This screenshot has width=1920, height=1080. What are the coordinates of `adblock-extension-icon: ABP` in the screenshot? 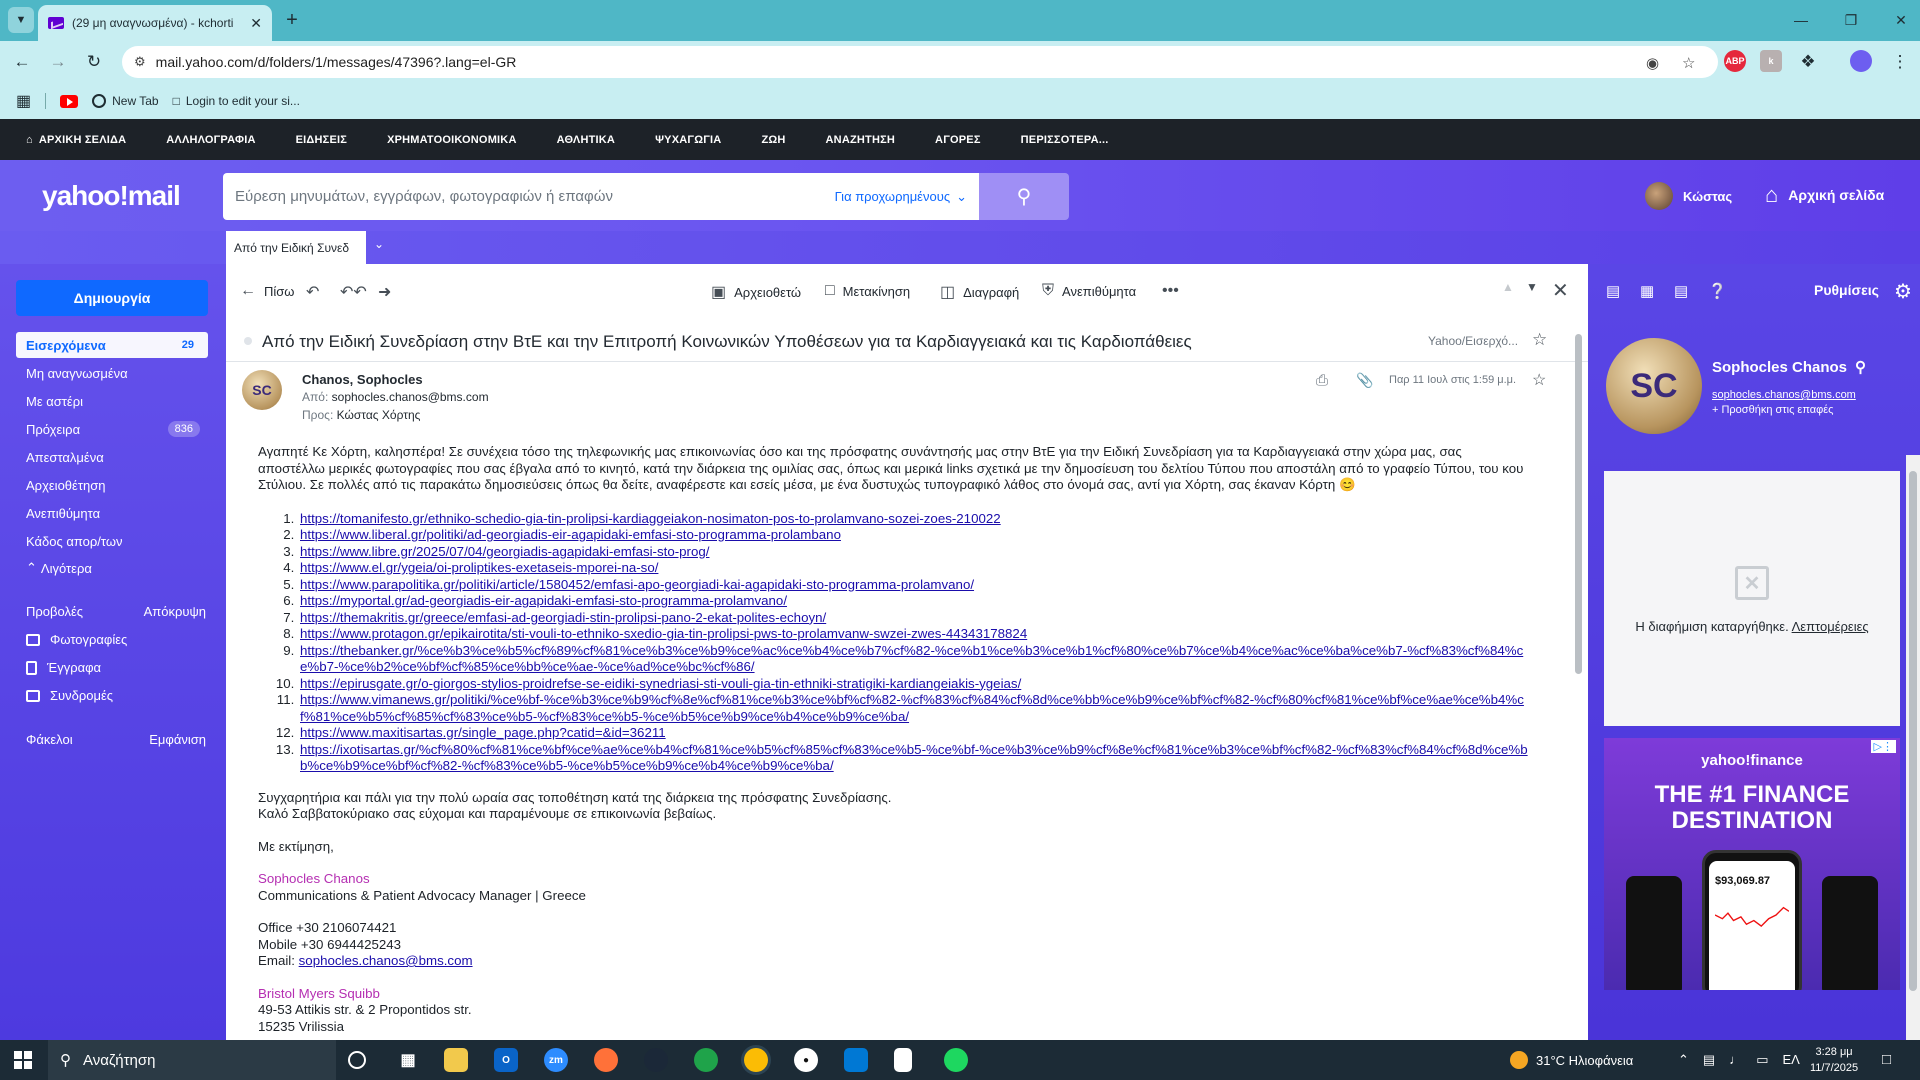 It's located at (1735, 61).